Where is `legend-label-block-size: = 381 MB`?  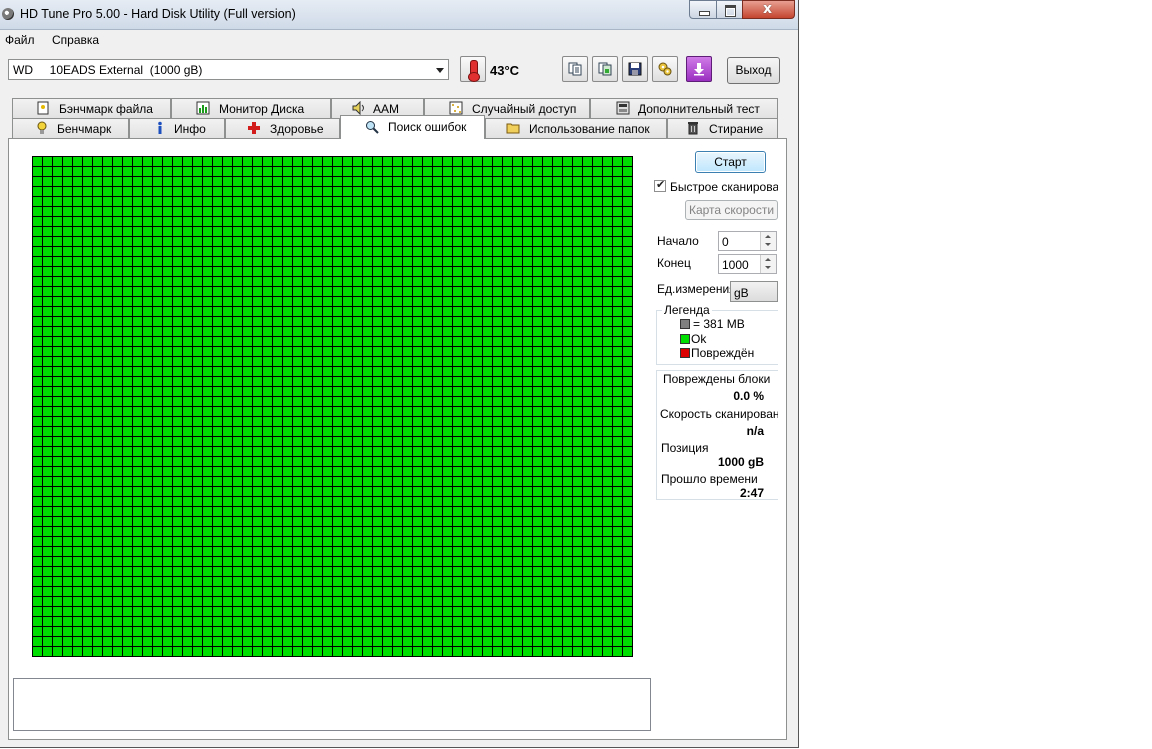 legend-label-block-size: = 381 MB is located at coordinates (719, 324).